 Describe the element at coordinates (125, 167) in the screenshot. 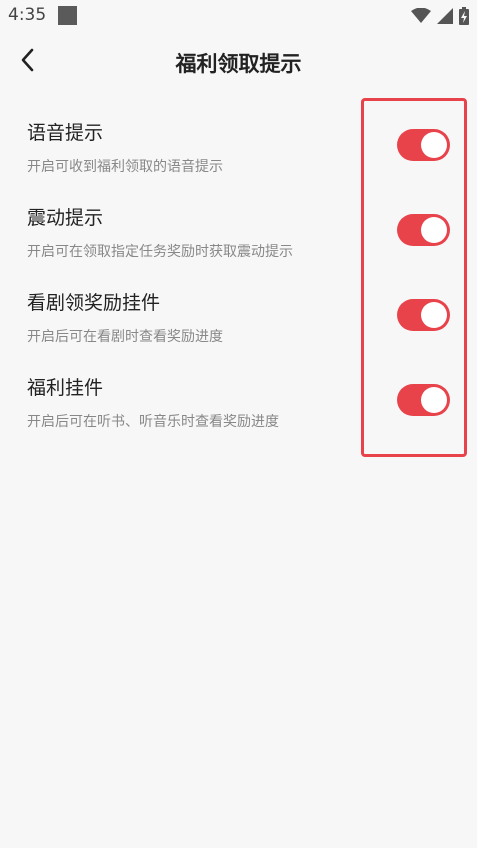

I see `setting-description: 开启可收到福利领取的语音提示` at that location.